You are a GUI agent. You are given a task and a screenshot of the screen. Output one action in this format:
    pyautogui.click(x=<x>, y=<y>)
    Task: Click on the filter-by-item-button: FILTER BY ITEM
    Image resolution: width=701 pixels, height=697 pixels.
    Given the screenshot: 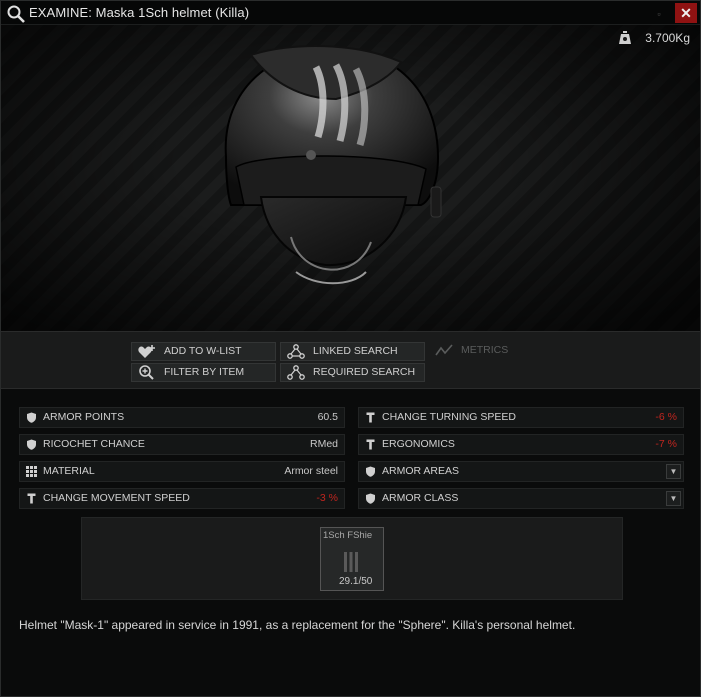 What is the action you would take?
    pyautogui.click(x=203, y=372)
    